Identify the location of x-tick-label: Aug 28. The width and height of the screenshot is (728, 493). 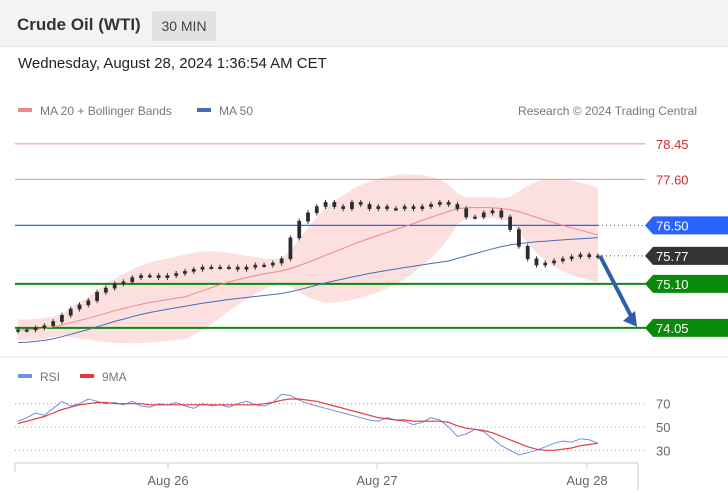
(586, 480).